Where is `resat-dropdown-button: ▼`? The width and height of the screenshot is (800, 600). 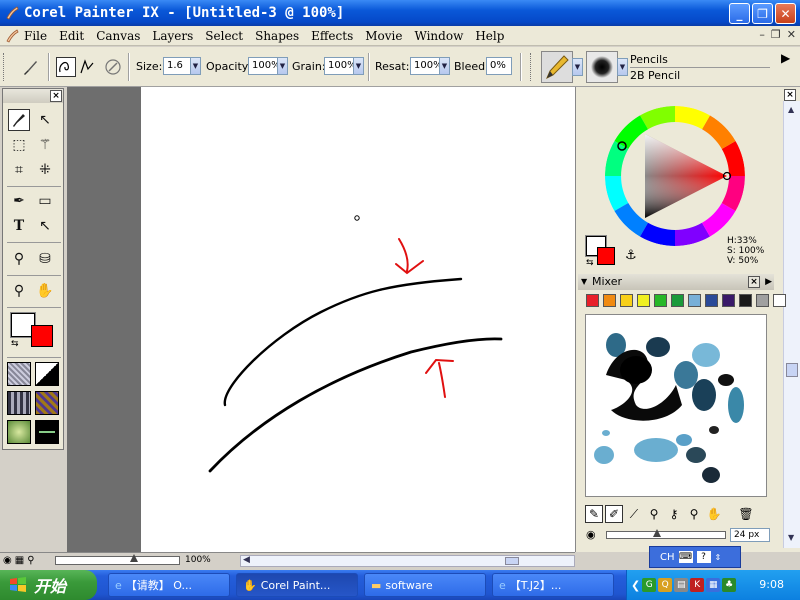 resat-dropdown-button: ▼ is located at coordinates (444, 66).